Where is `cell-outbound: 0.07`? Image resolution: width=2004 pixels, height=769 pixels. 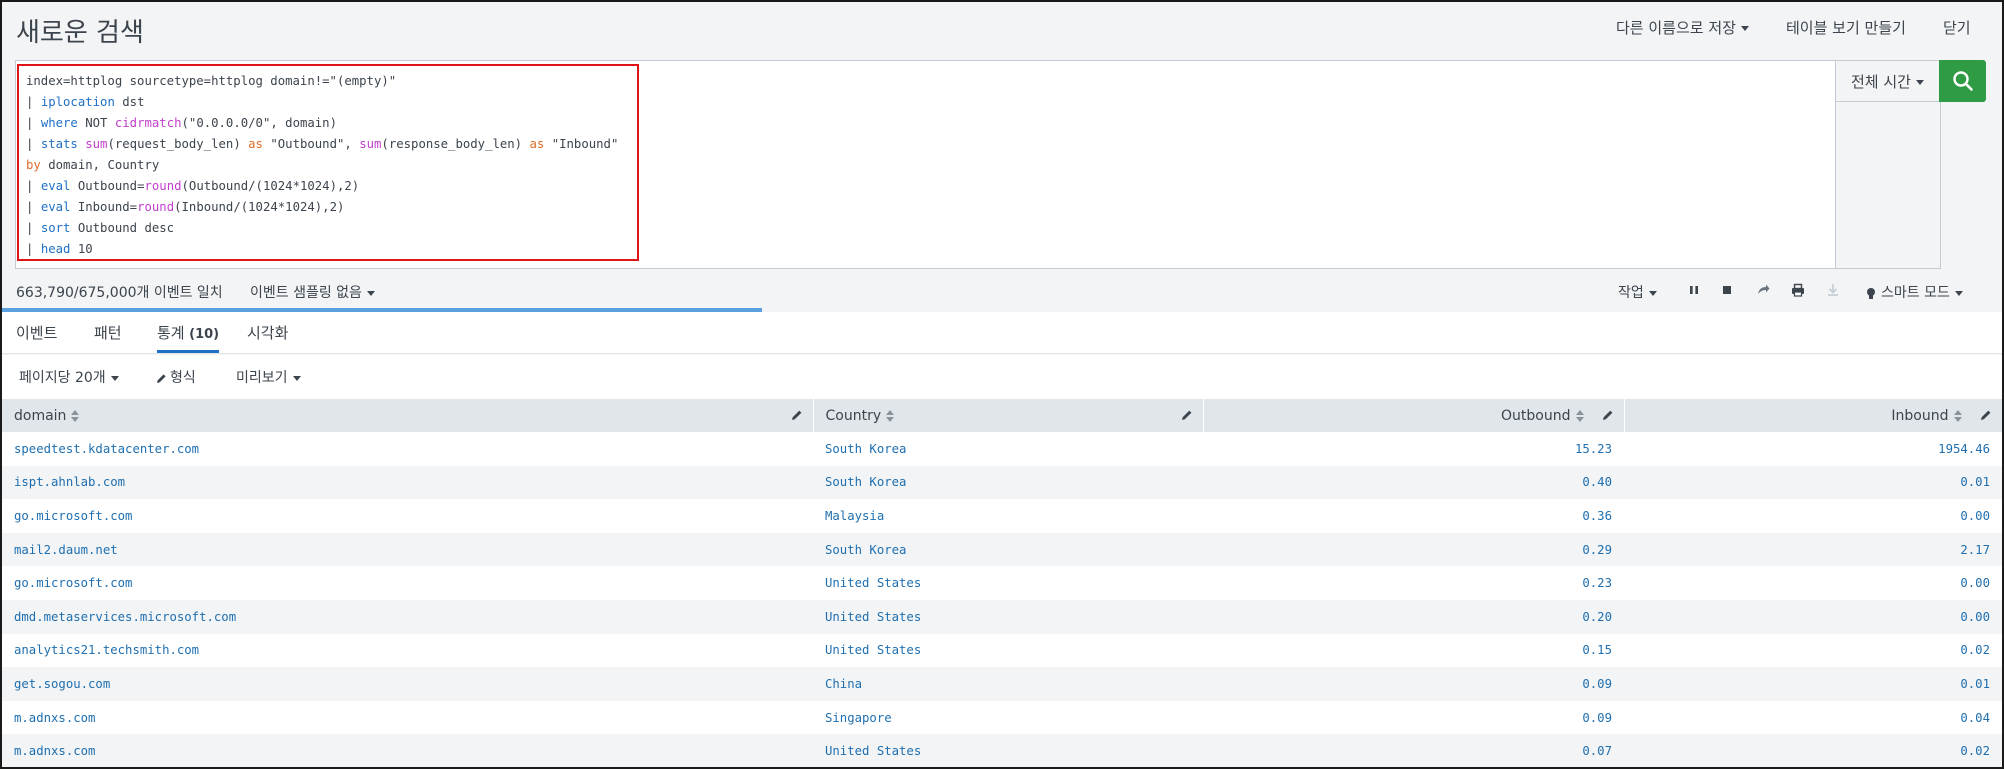 cell-outbound: 0.07 is located at coordinates (1413, 750).